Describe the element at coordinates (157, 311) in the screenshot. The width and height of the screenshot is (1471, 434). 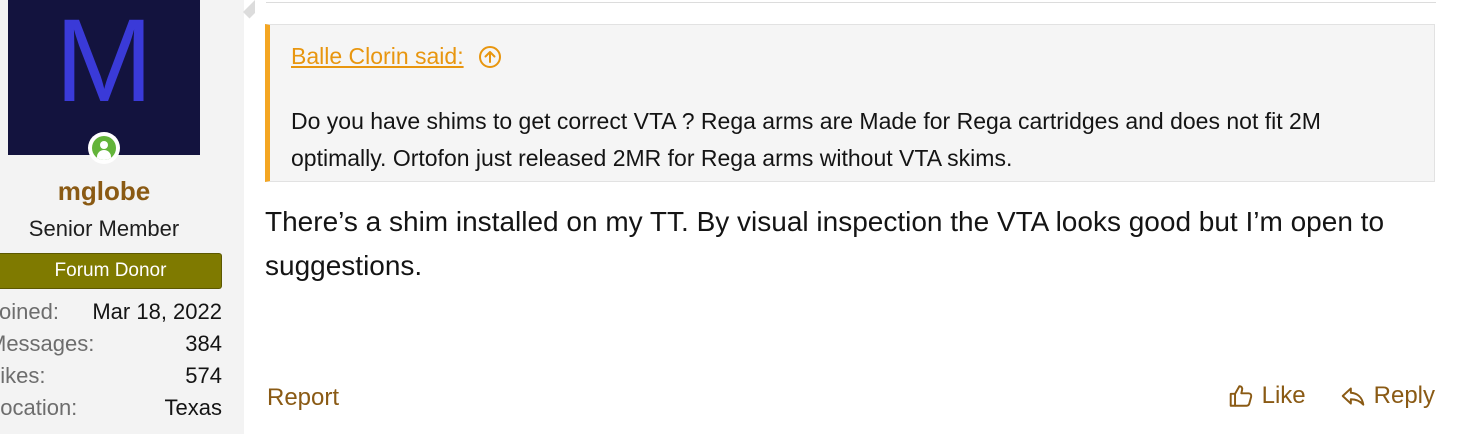
I see `stat-value: Mar 18, 2022` at that location.